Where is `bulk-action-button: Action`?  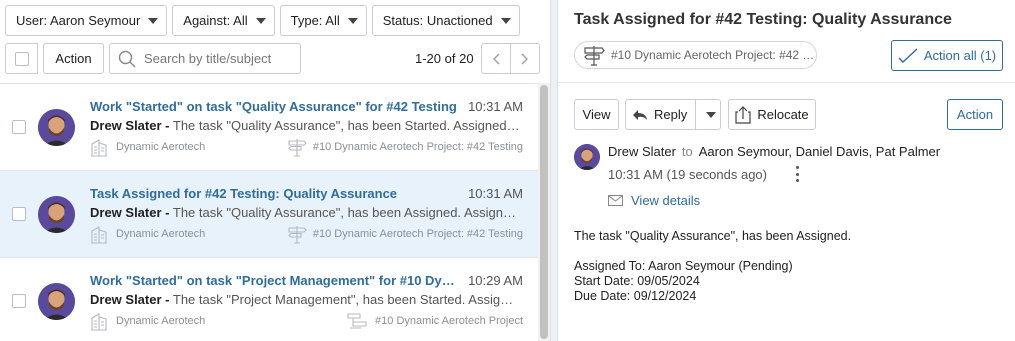 bulk-action-button: Action is located at coordinates (73, 58).